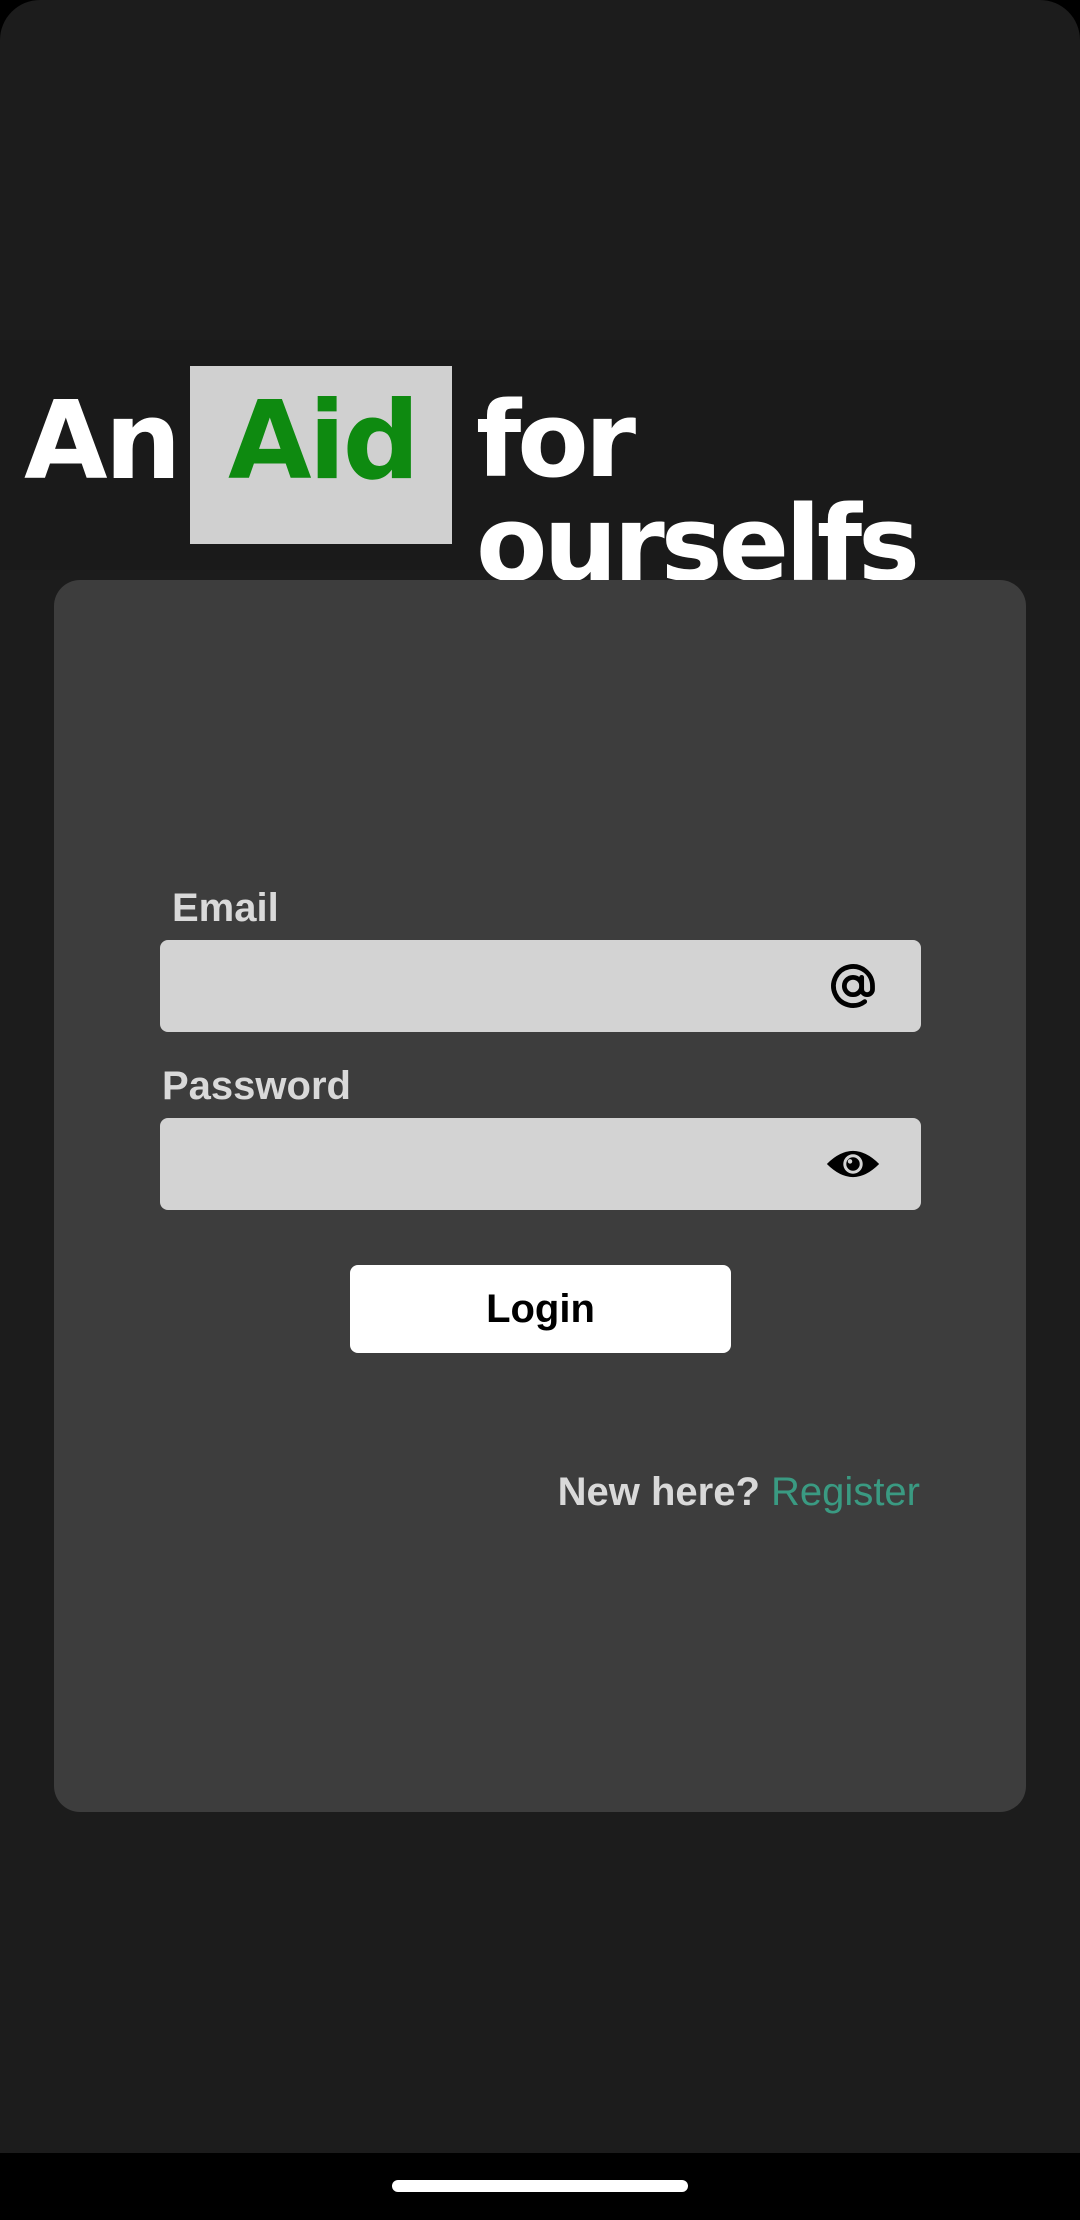 The image size is (1080, 2220). What do you see at coordinates (540, 2186) in the screenshot?
I see `home-indicator` at bounding box center [540, 2186].